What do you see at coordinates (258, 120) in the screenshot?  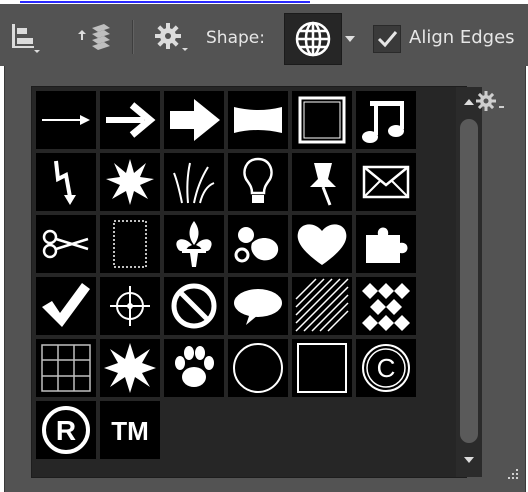 I see `shape-banner` at bounding box center [258, 120].